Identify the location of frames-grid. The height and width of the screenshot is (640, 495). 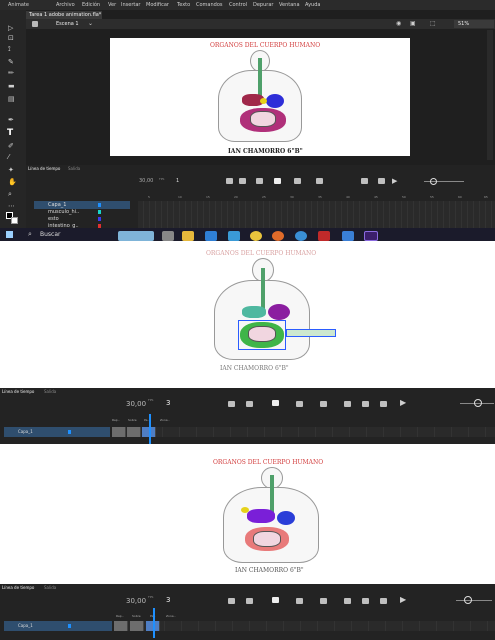
(316, 214).